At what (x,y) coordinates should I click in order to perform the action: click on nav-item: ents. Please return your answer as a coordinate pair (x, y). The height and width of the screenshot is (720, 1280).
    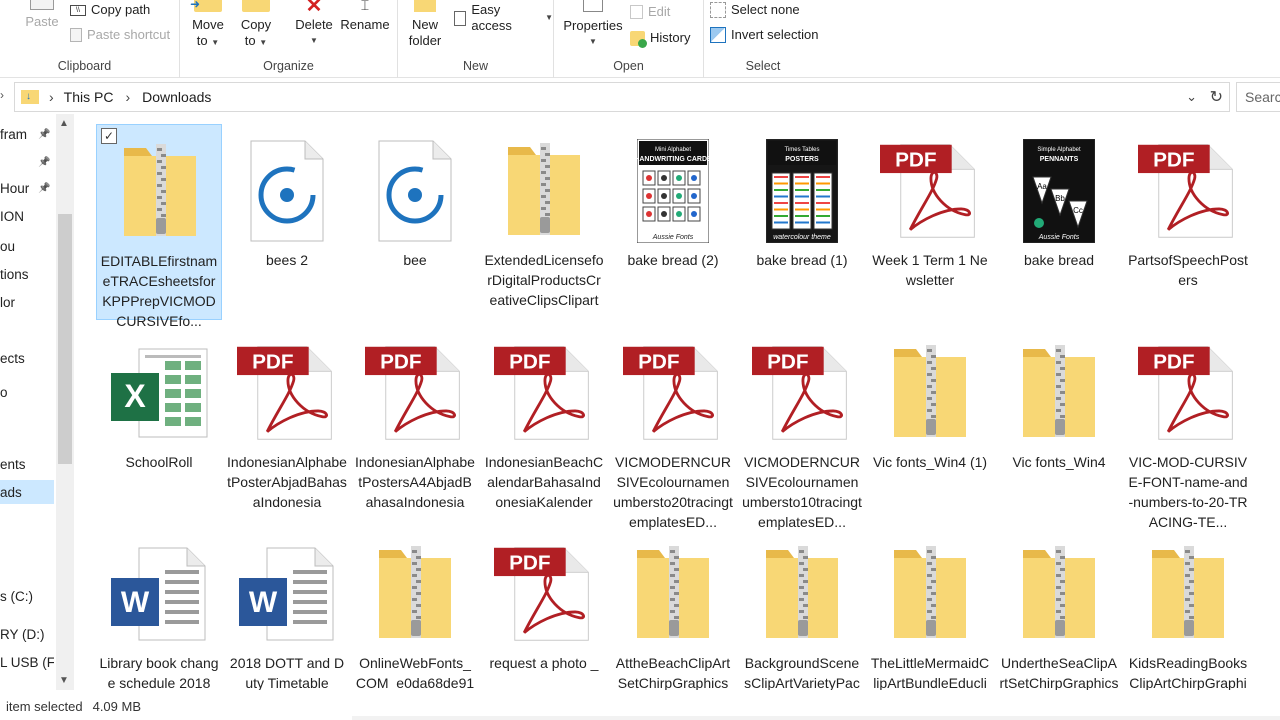
    Looking at the image, I should click on (27, 464).